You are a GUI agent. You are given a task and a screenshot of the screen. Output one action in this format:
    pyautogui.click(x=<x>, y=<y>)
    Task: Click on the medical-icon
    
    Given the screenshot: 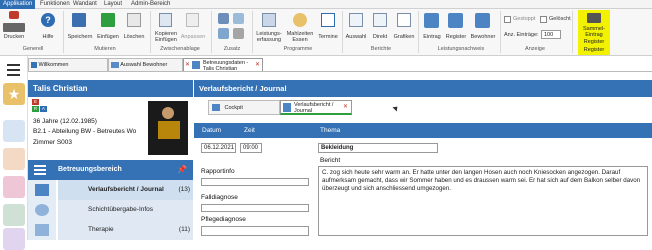 What is the action you would take?
    pyautogui.click(x=14, y=239)
    